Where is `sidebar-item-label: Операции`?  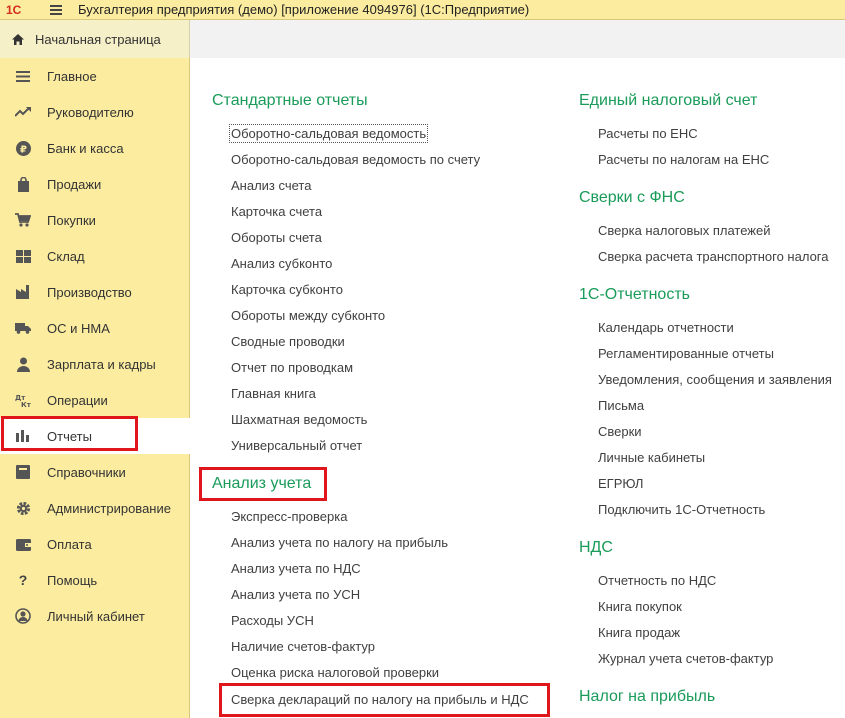 sidebar-item-label: Операции is located at coordinates (77, 400).